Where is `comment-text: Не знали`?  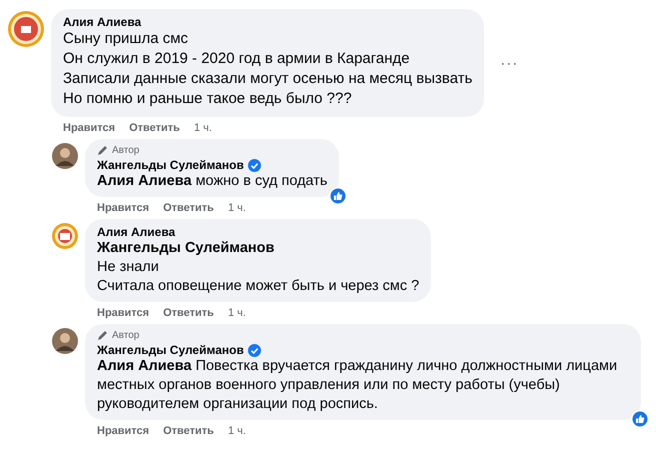
comment-text: Не знали is located at coordinates (128, 267).